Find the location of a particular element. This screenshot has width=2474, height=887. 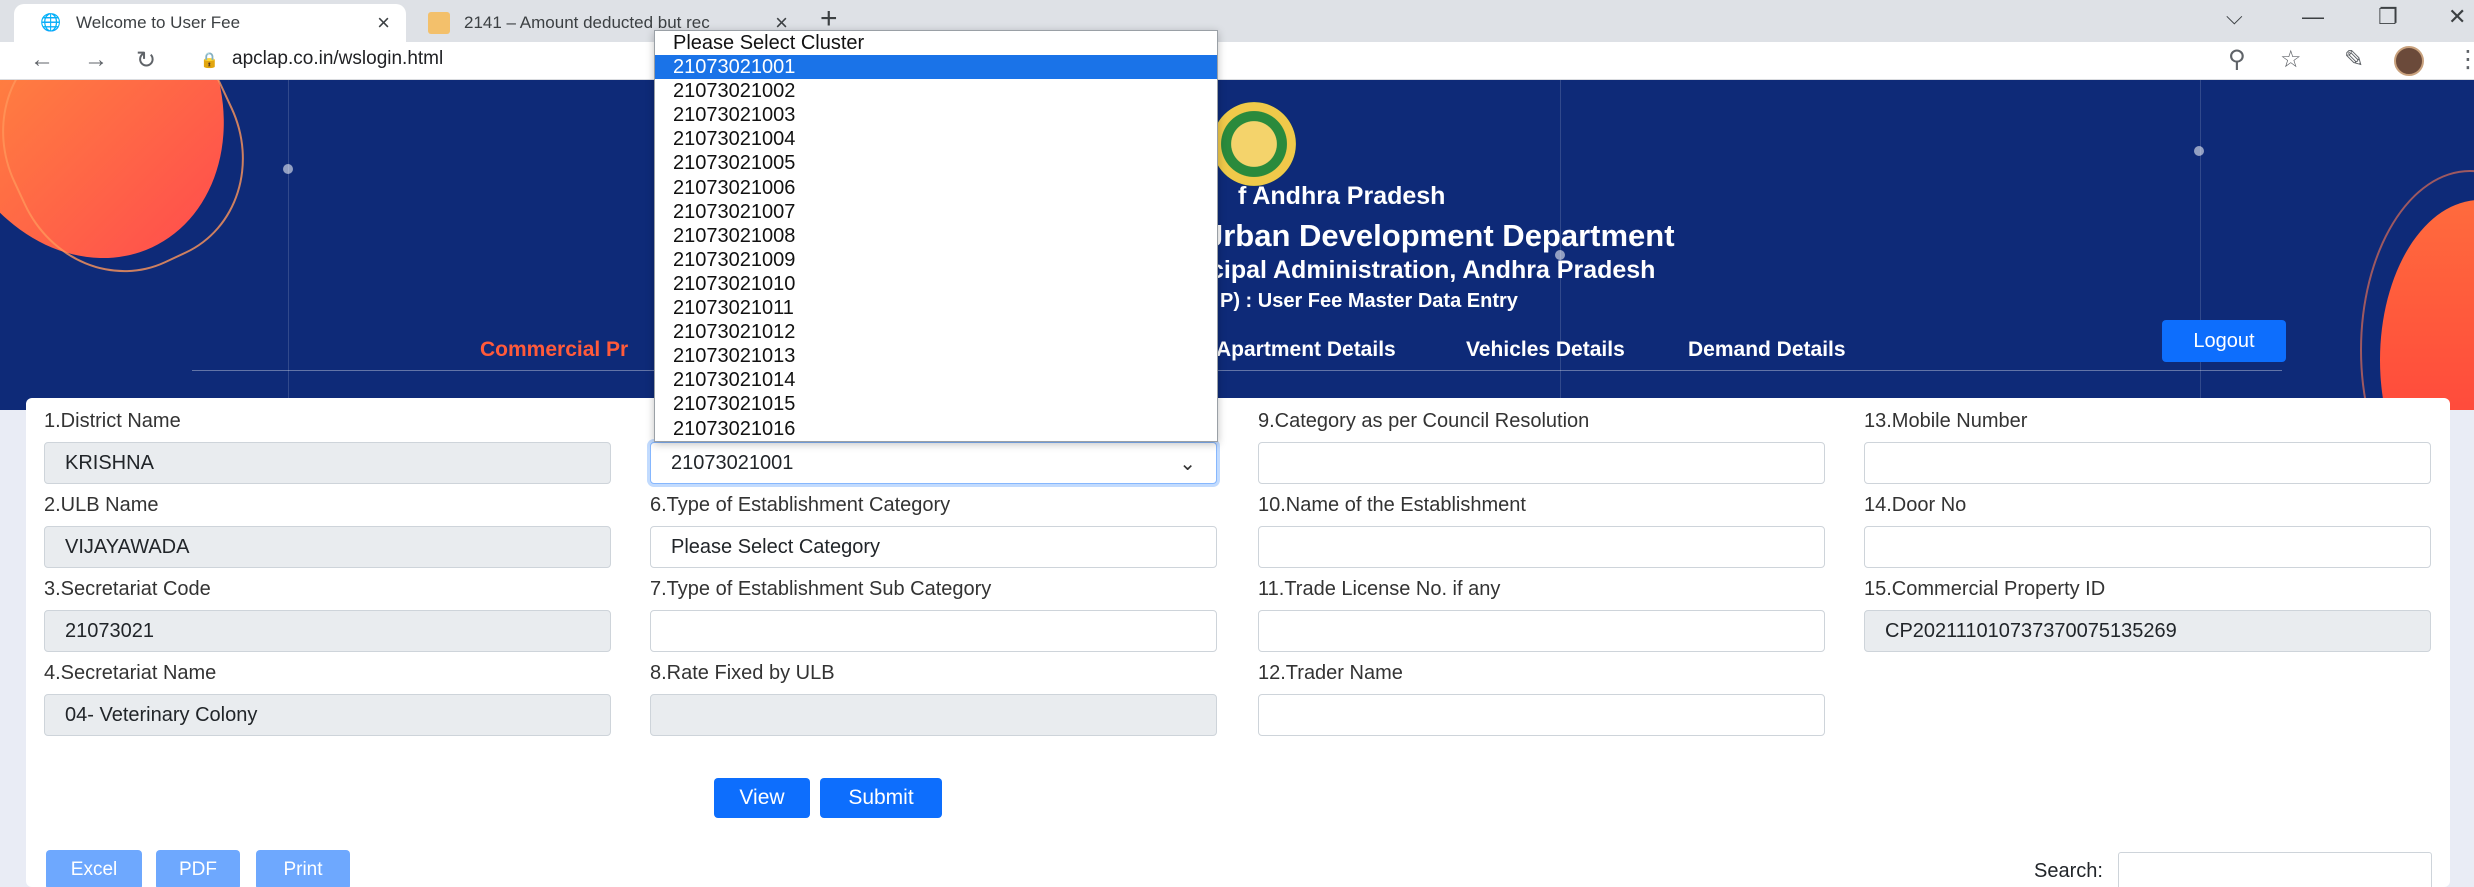

district-name-label: 1.District Name is located at coordinates (112, 421).